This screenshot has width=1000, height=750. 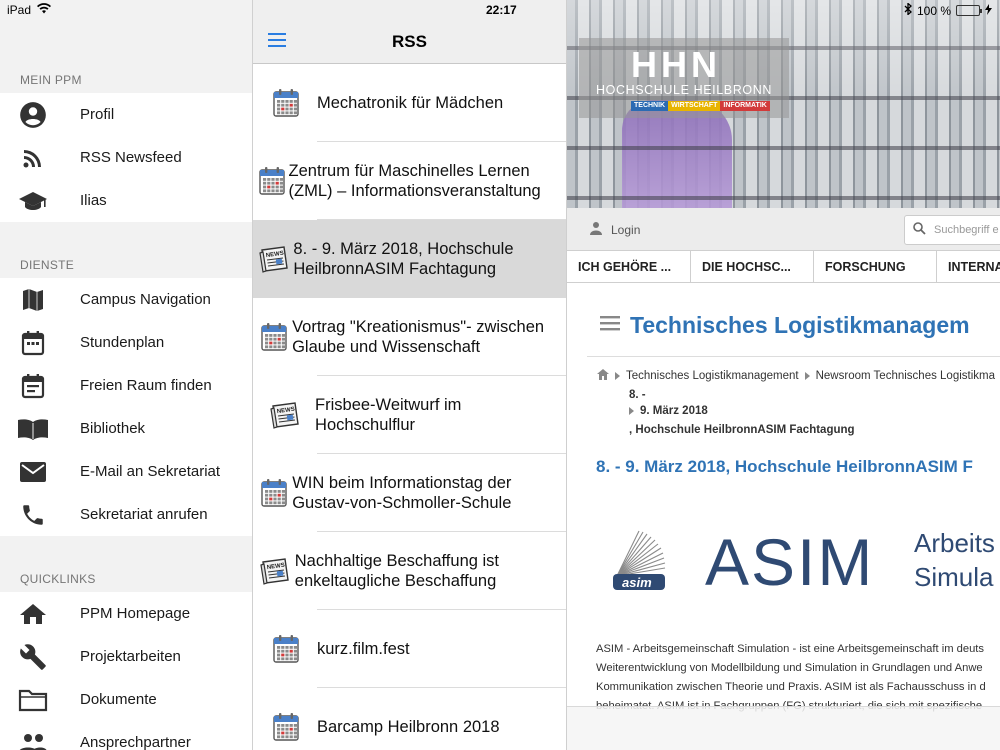 I want to click on svg-text: asim, so click(x=637, y=582).